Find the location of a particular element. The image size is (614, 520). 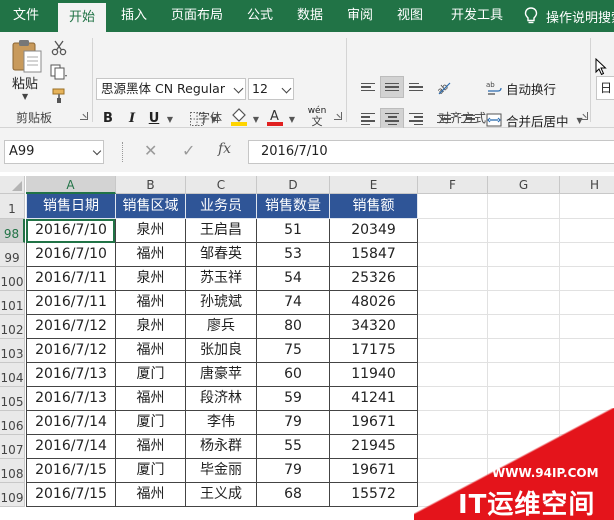

insert-function-icon: fx is located at coordinates (224, 149).